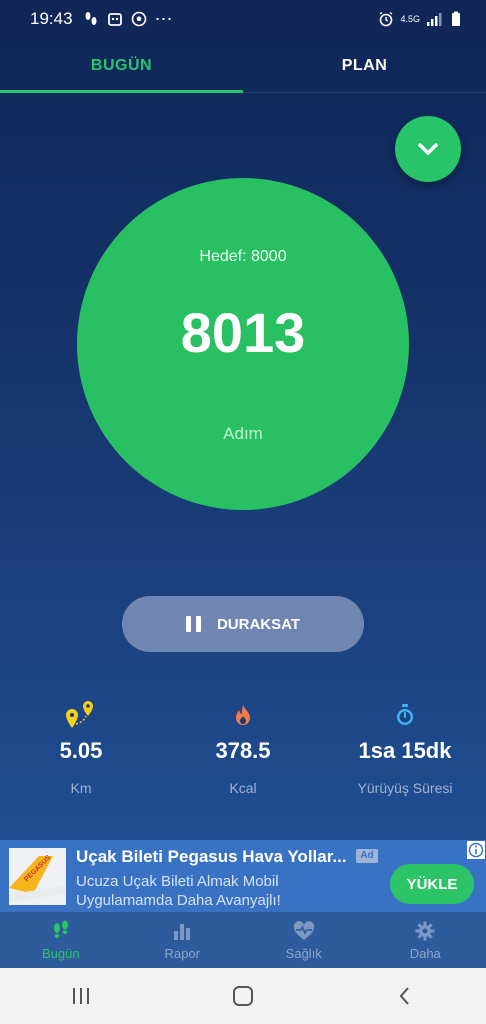 The width and height of the screenshot is (486, 1024). I want to click on bar-chart-icon, so click(182, 931).